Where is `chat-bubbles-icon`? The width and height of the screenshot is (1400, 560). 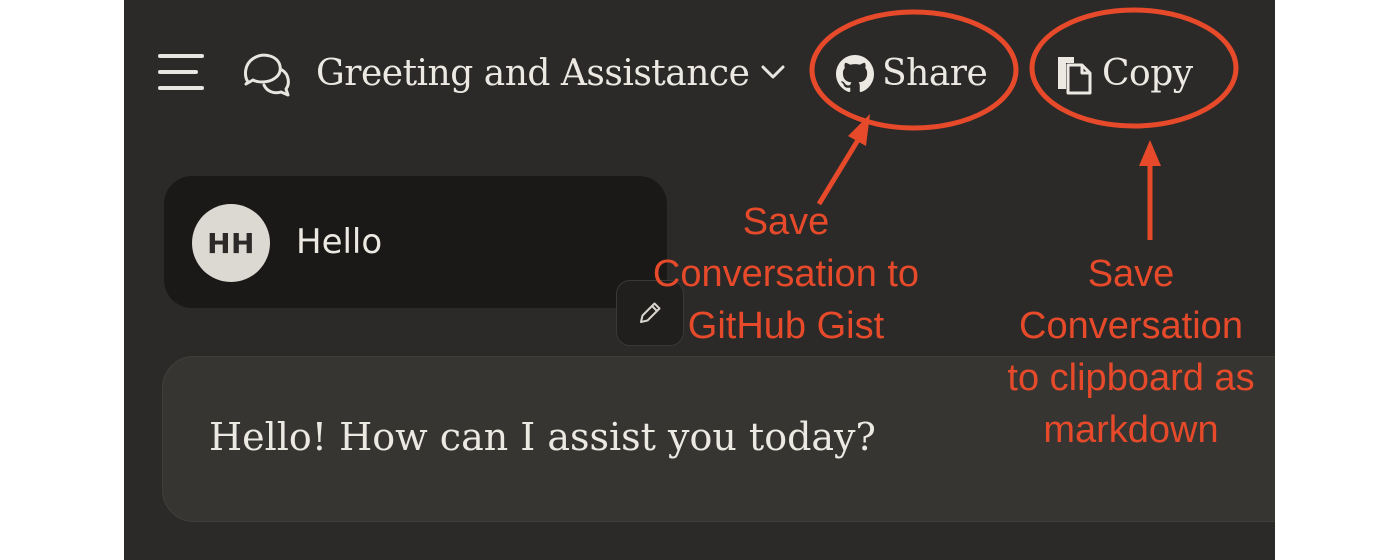
chat-bubbles-icon is located at coordinates (267, 75).